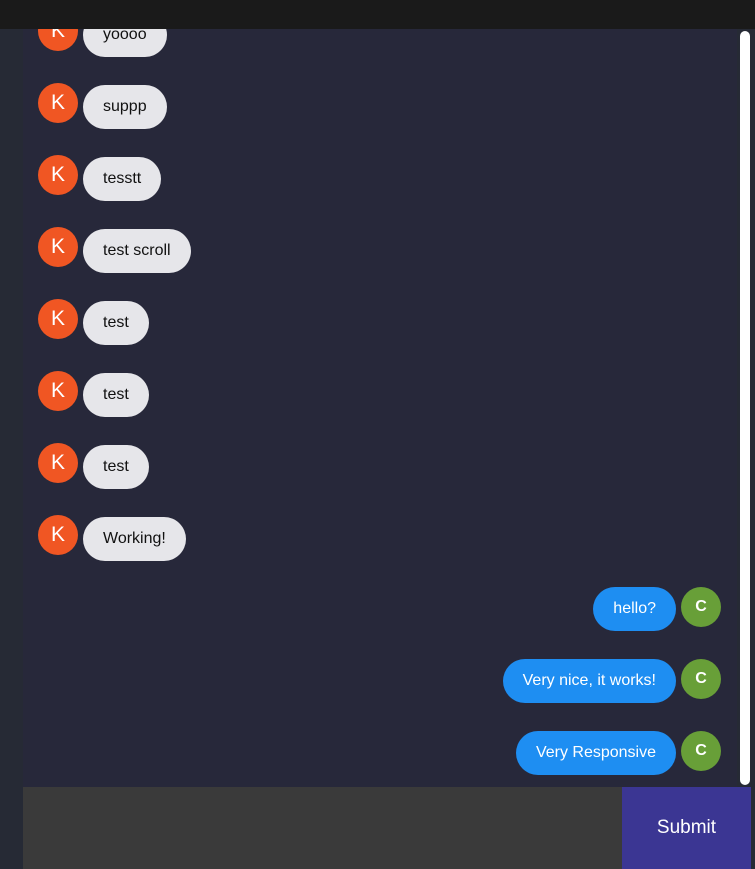 The width and height of the screenshot is (755, 869). Describe the element at coordinates (745, 408) in the screenshot. I see `scrollbar-thumb` at that location.